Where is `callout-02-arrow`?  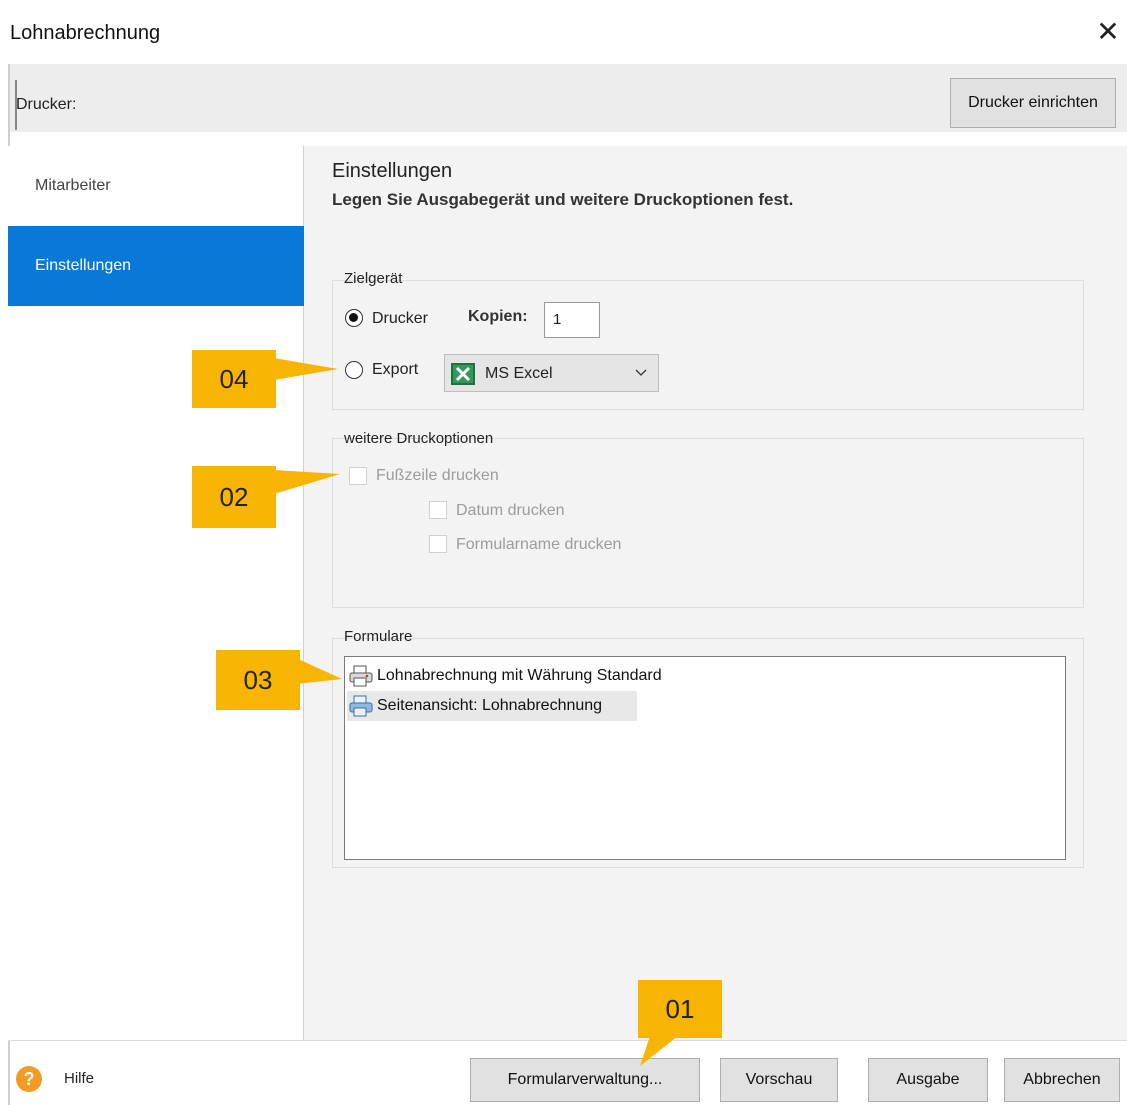
callout-02-arrow is located at coordinates (319, 671).